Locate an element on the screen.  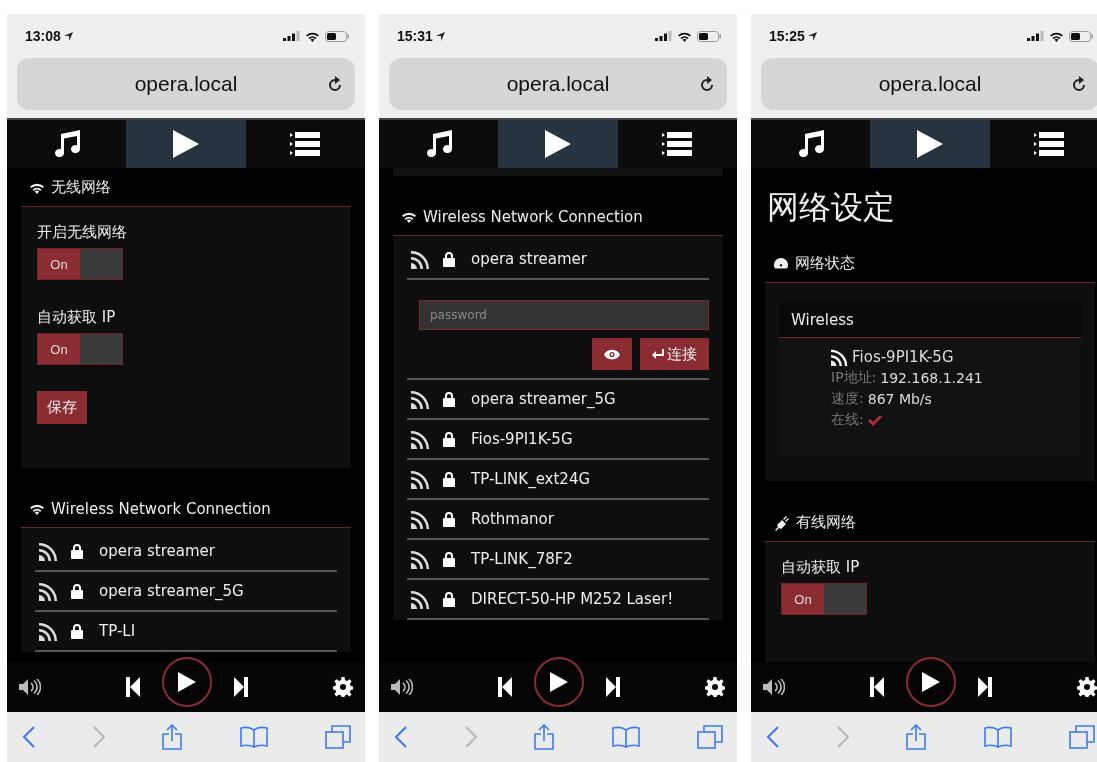
card-title: Wireless is located at coordinates (930, 320).